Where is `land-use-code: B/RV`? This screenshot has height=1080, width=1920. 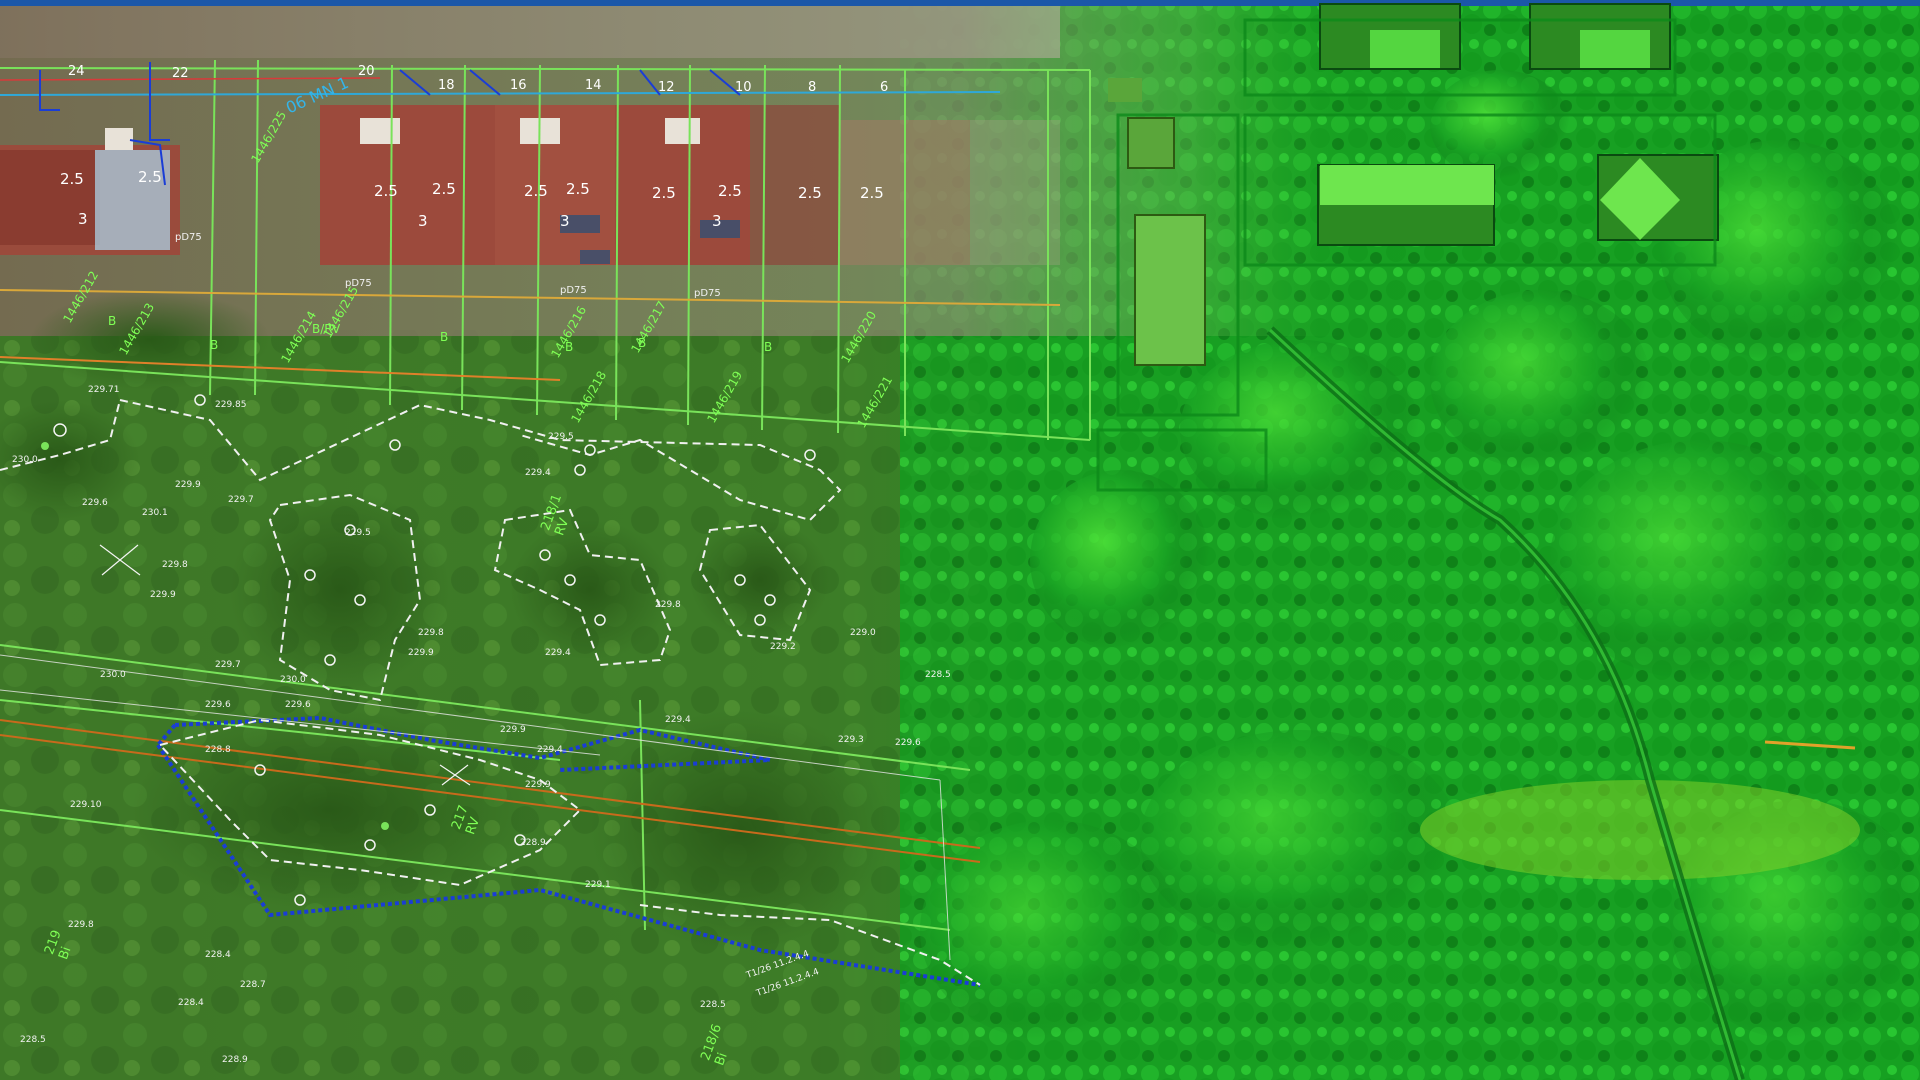
land-use-code: B/RV is located at coordinates (326, 329).